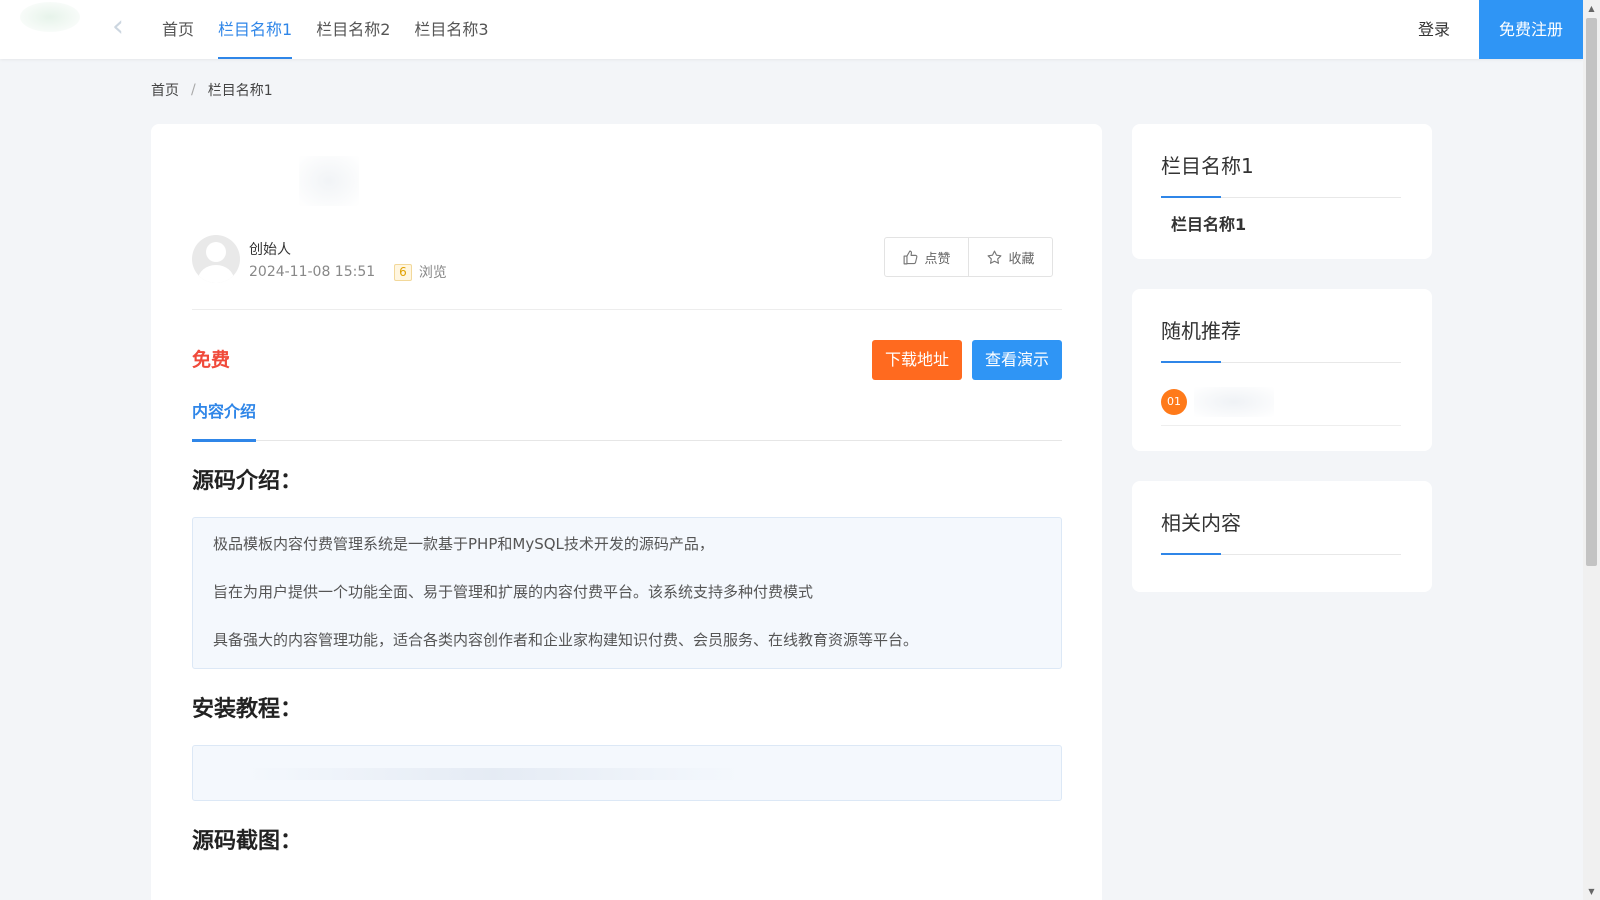  I want to click on site-logo: ‹, so click(74, 29).